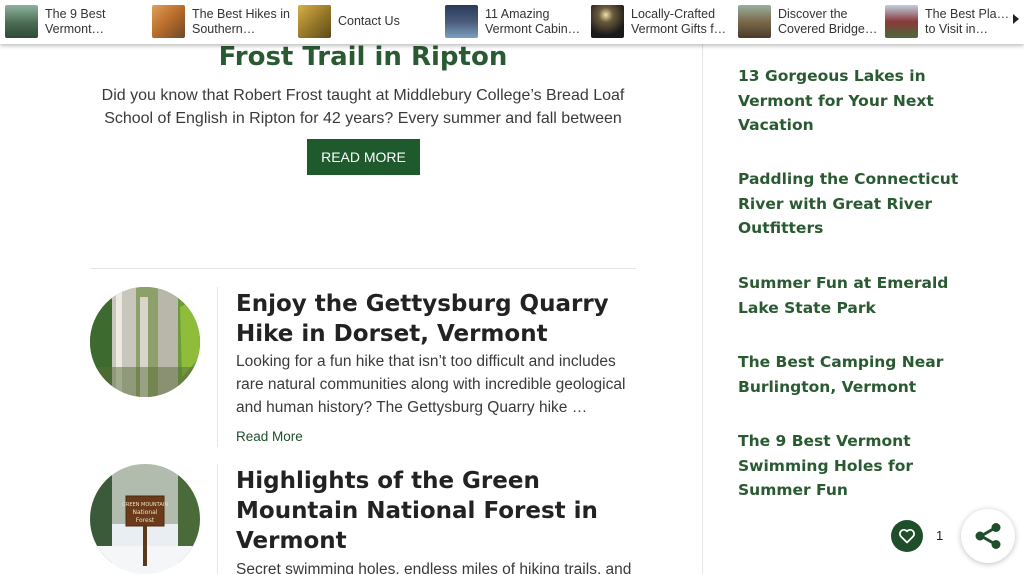 This screenshot has width=1024, height=574. What do you see at coordinates (269, 436) in the screenshot?
I see `read-more-link: Read More` at bounding box center [269, 436].